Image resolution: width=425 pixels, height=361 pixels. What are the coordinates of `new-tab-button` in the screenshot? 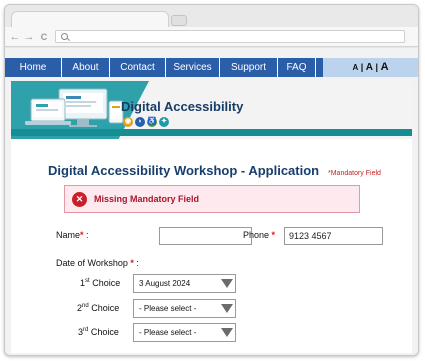 It's located at (179, 20).